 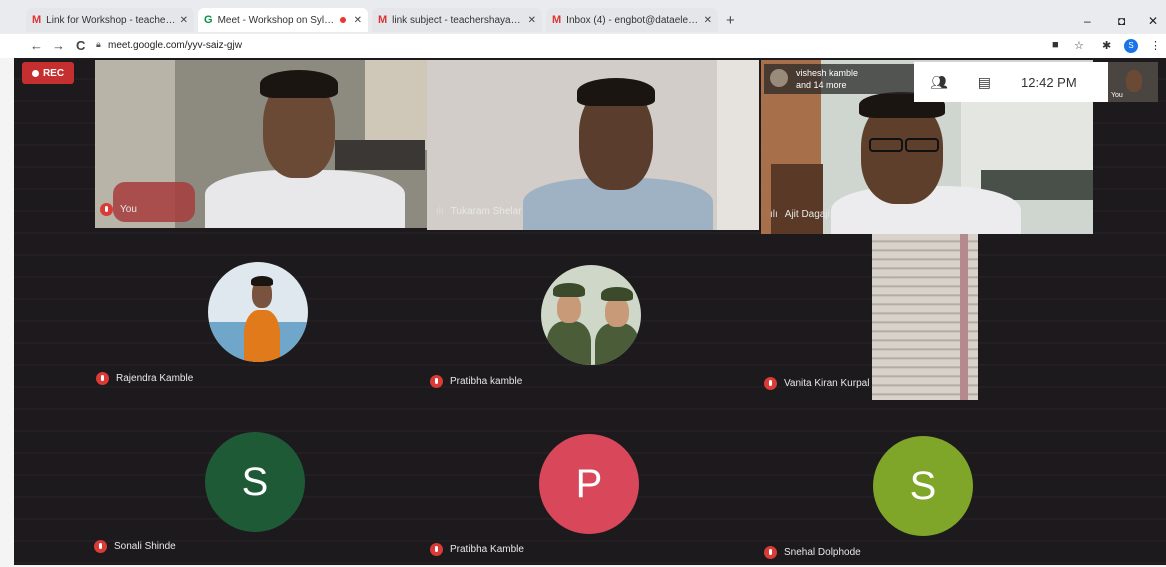 I want to click on tab-title: Link for Workshop - teacherimage, so click(x=110, y=20).